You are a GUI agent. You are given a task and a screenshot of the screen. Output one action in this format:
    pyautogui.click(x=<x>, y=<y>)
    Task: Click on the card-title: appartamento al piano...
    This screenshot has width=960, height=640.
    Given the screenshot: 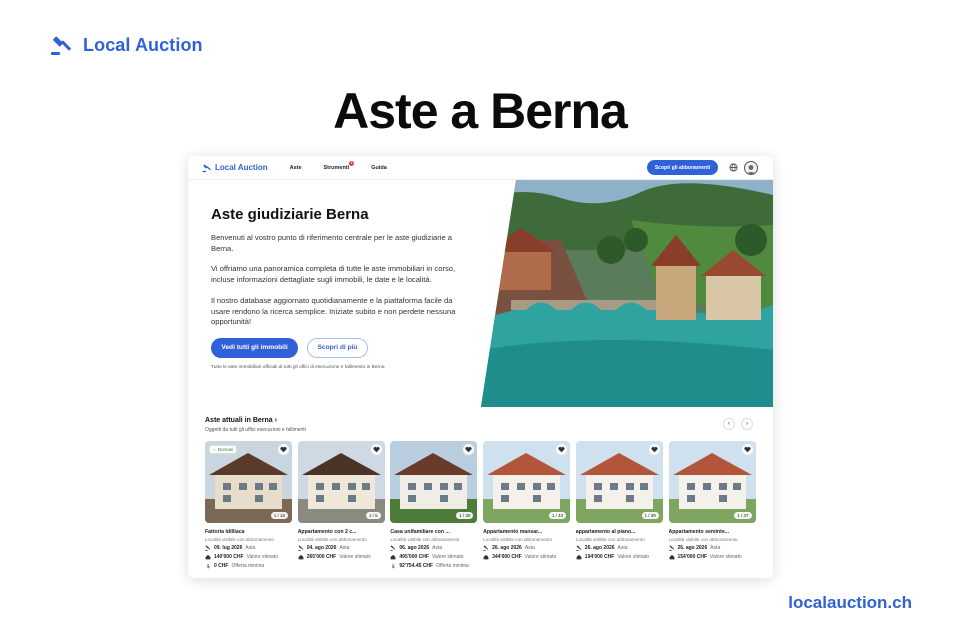 What is the action you would take?
    pyautogui.click(x=619, y=532)
    